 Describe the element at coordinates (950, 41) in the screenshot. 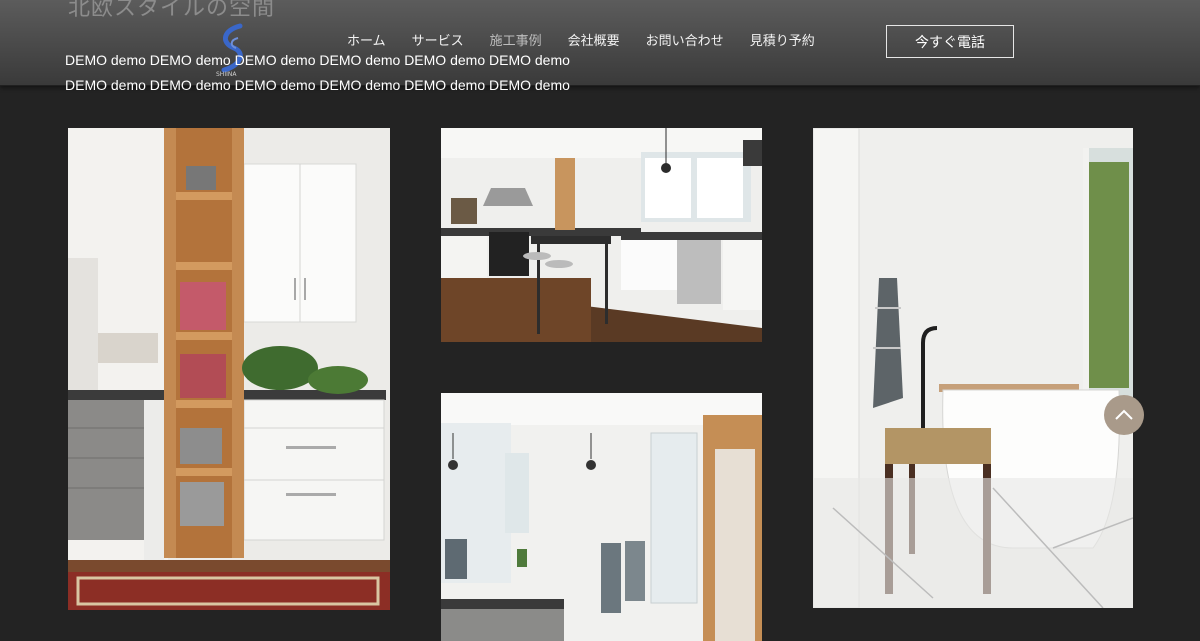

I see `call-now-button: 今すぐ電話` at that location.